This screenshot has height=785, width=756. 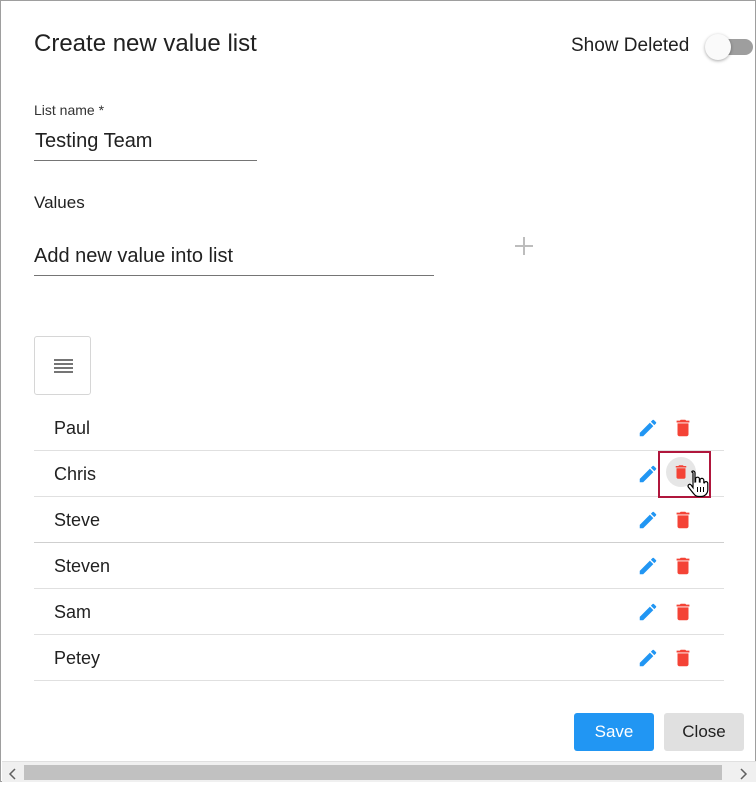 I want to click on horizontal-scrollbar, so click(x=379, y=771).